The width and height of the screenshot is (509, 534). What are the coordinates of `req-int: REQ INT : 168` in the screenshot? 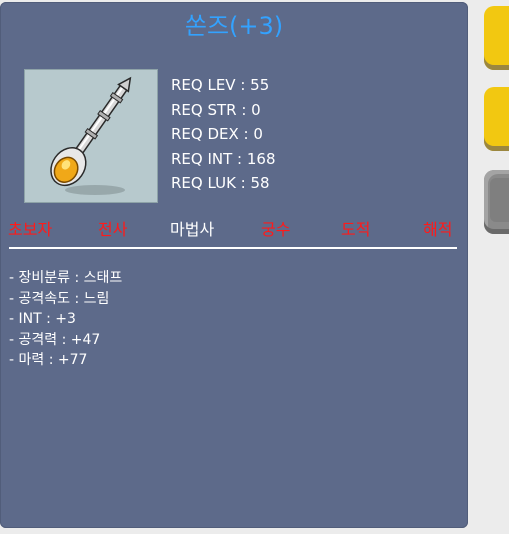 It's located at (223, 158).